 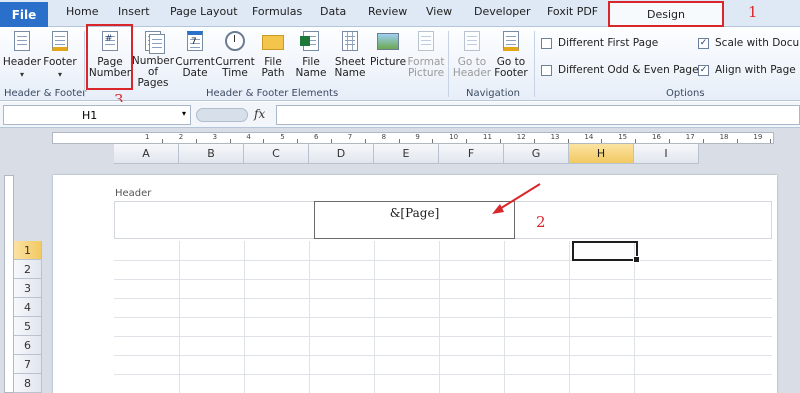 I want to click on footer-button: Footer ▾, so click(x=60, y=59).